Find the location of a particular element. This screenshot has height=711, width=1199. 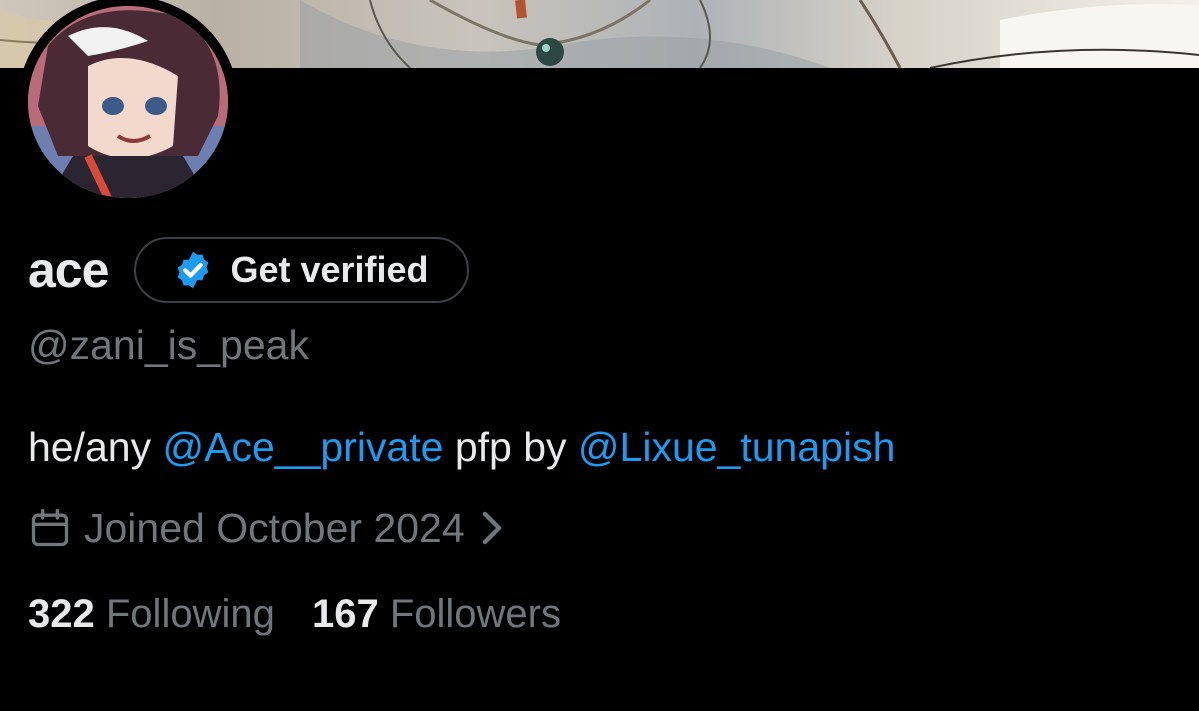

get-verified-button: Get verified is located at coordinates (301, 270).